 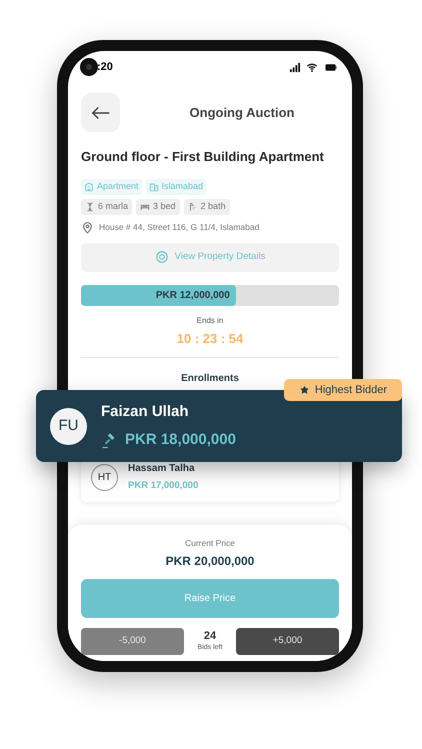 What do you see at coordinates (210, 543) in the screenshot?
I see `current-price-label: Current Price` at bounding box center [210, 543].